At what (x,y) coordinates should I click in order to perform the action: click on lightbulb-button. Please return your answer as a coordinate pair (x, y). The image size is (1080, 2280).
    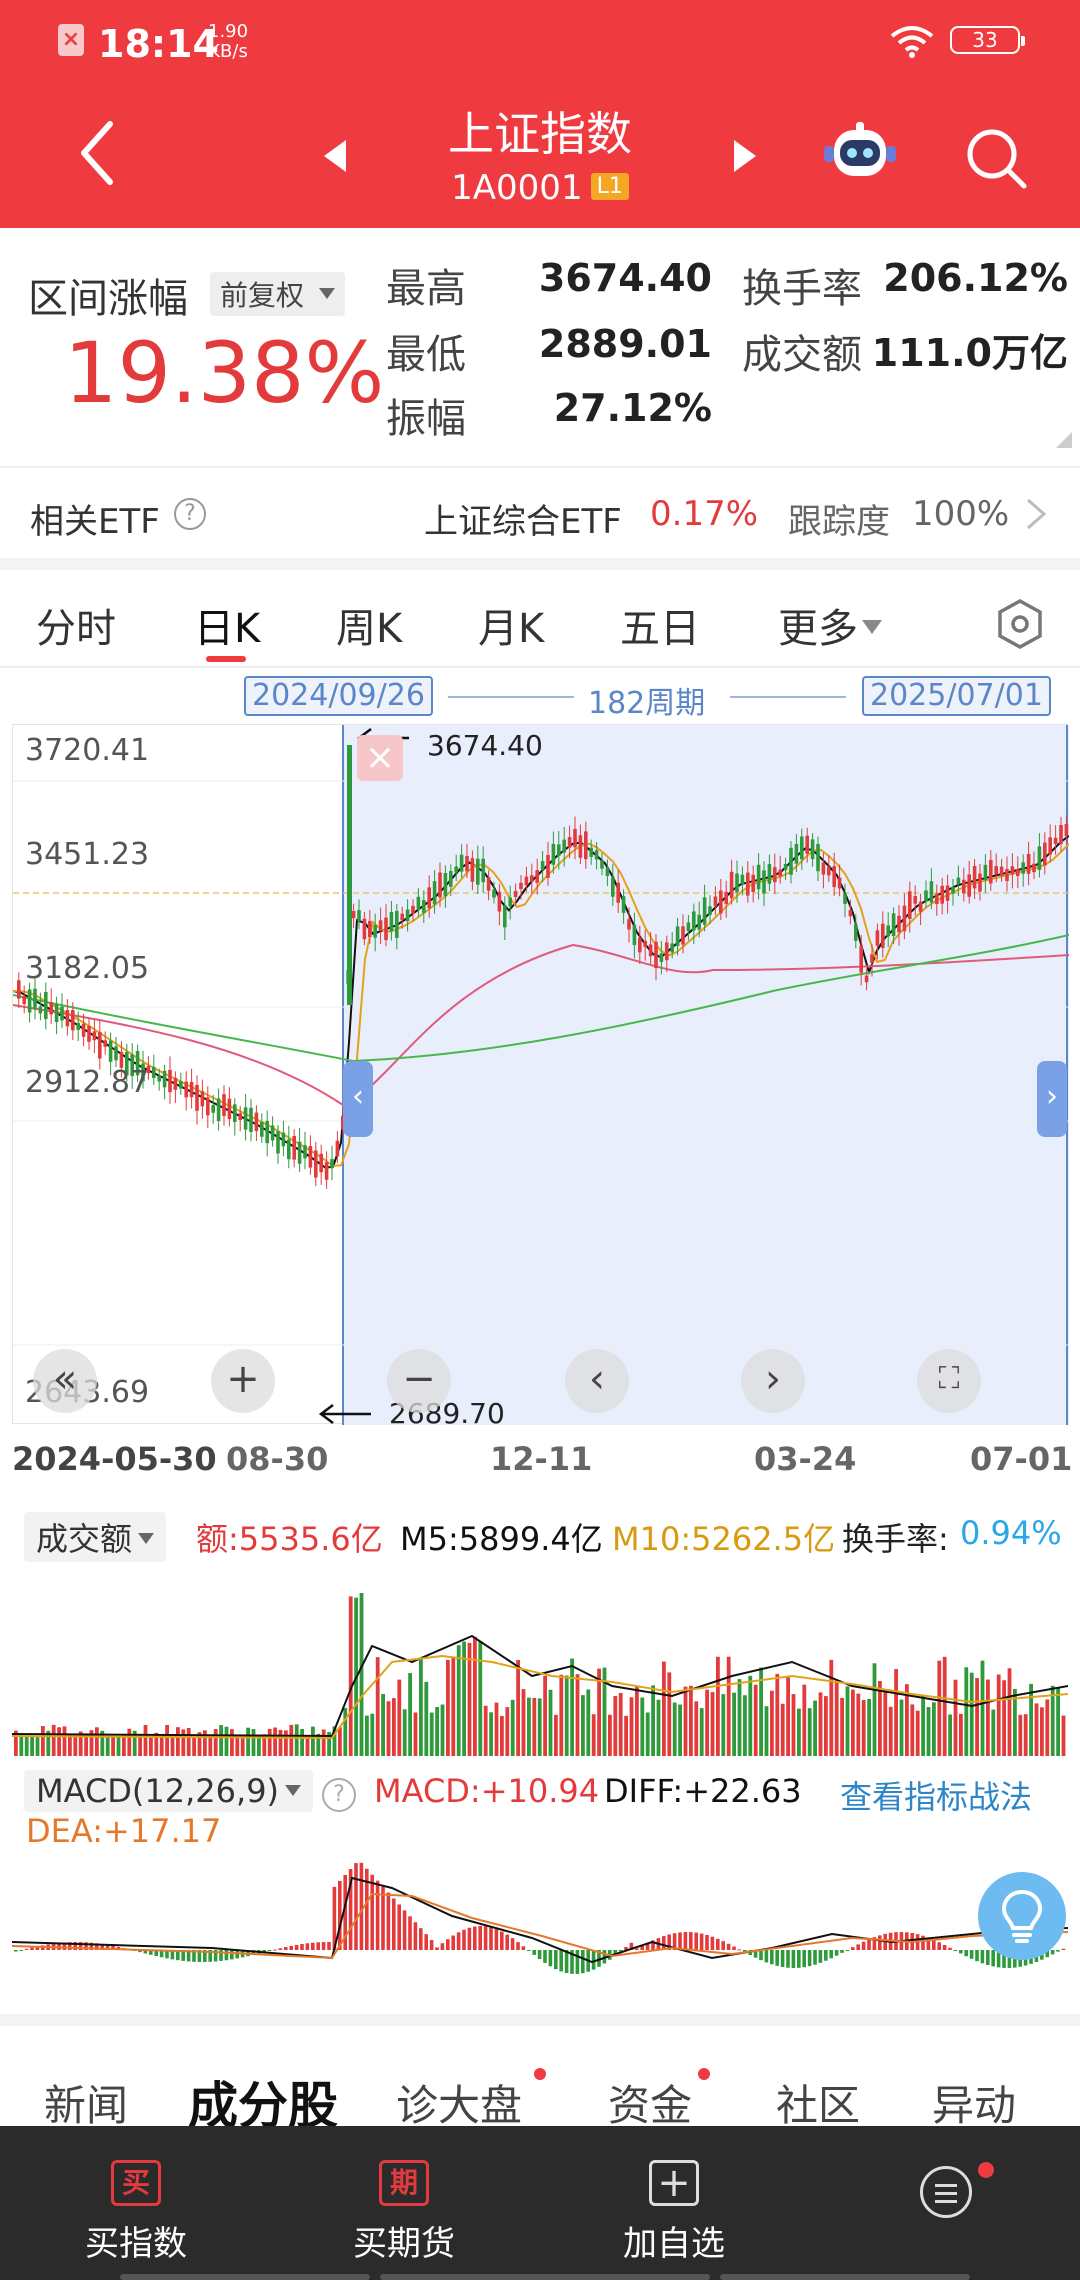
    Looking at the image, I should click on (1022, 1916).